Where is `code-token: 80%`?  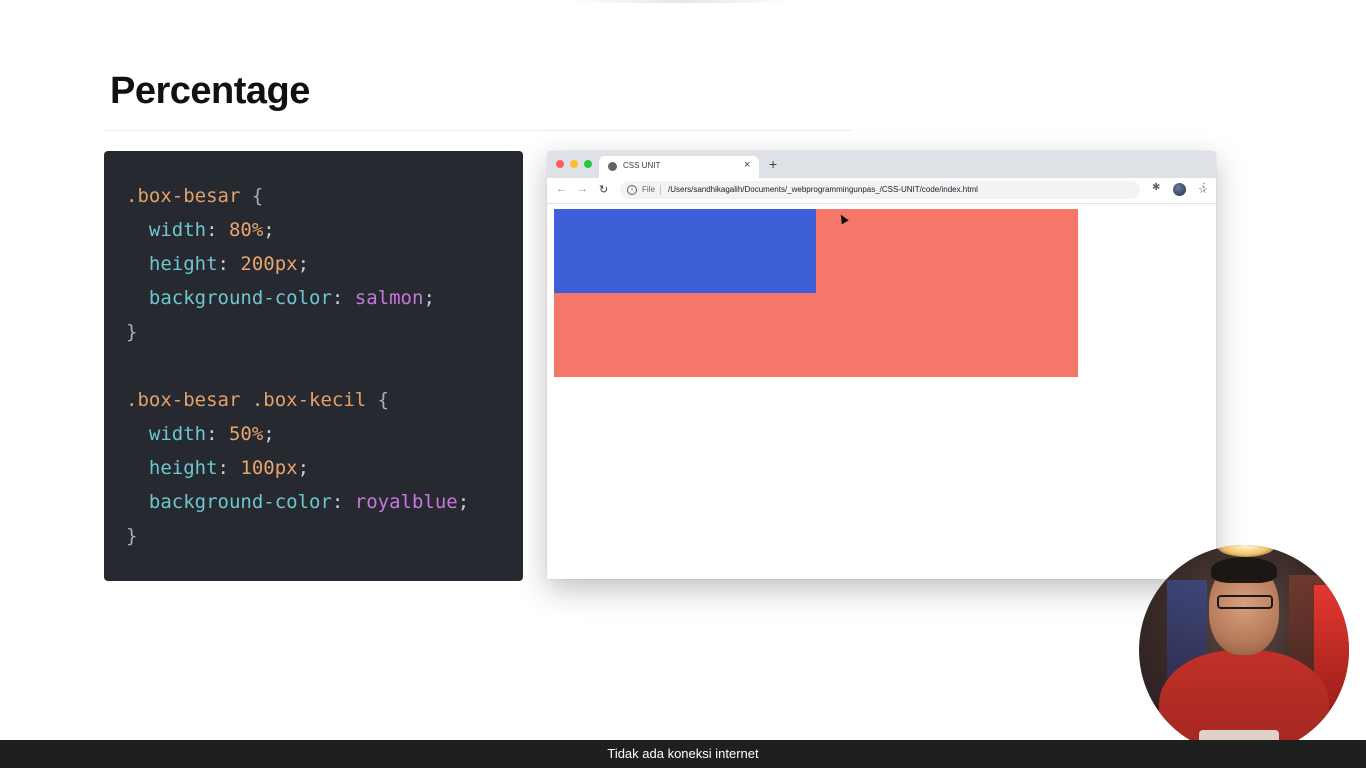 code-token: 80% is located at coordinates (246, 230).